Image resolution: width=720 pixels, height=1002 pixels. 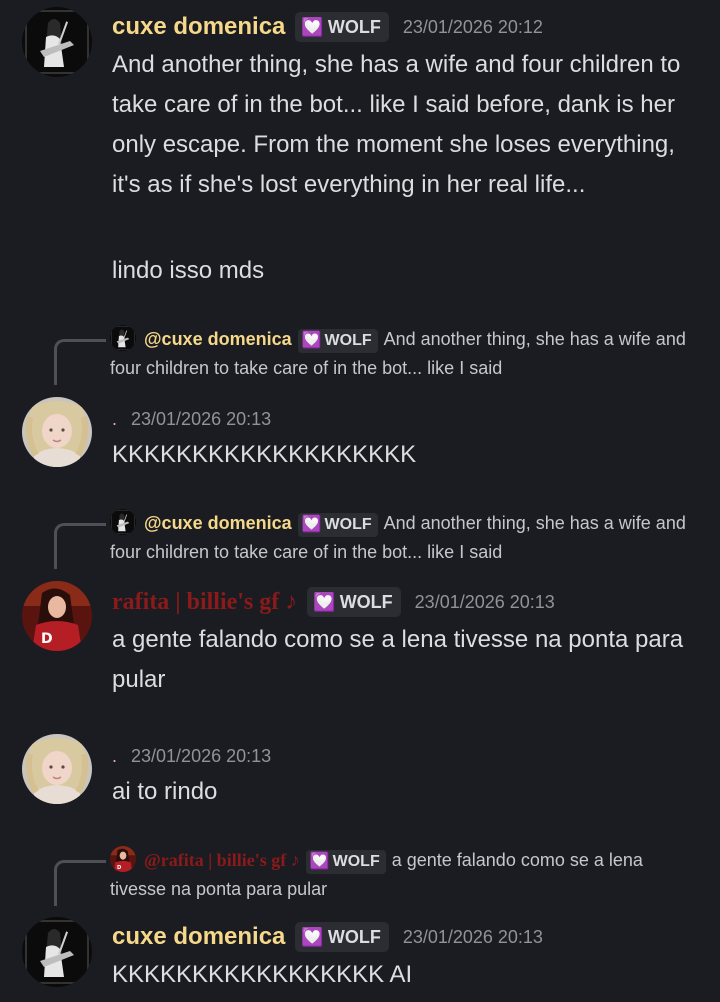 I want to click on message-header: cuxe domenica 💟 WOLF 23/01/2026 20:12, so click(x=327, y=27).